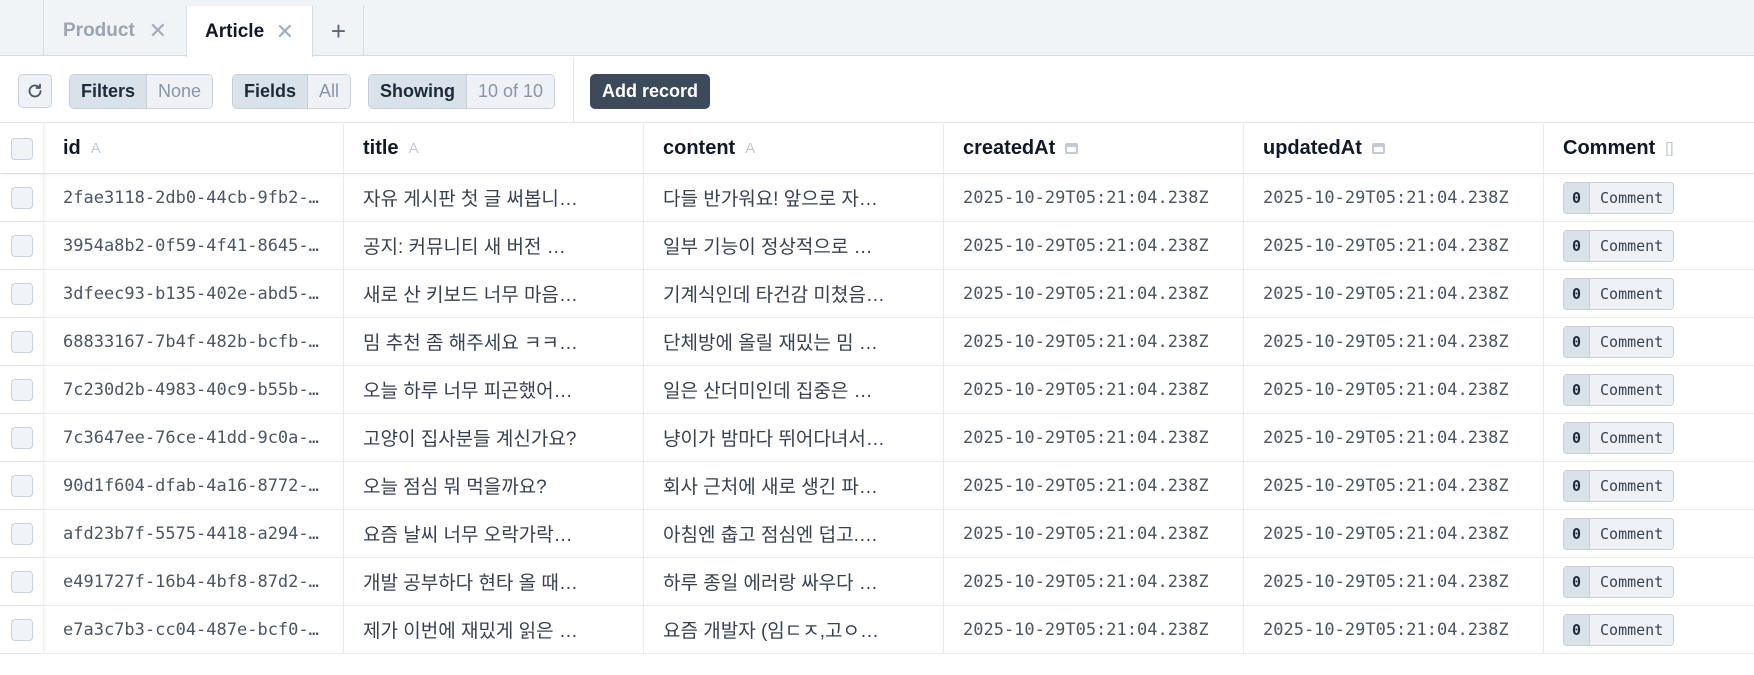  I want to click on filters-button: Filters None, so click(141, 91).